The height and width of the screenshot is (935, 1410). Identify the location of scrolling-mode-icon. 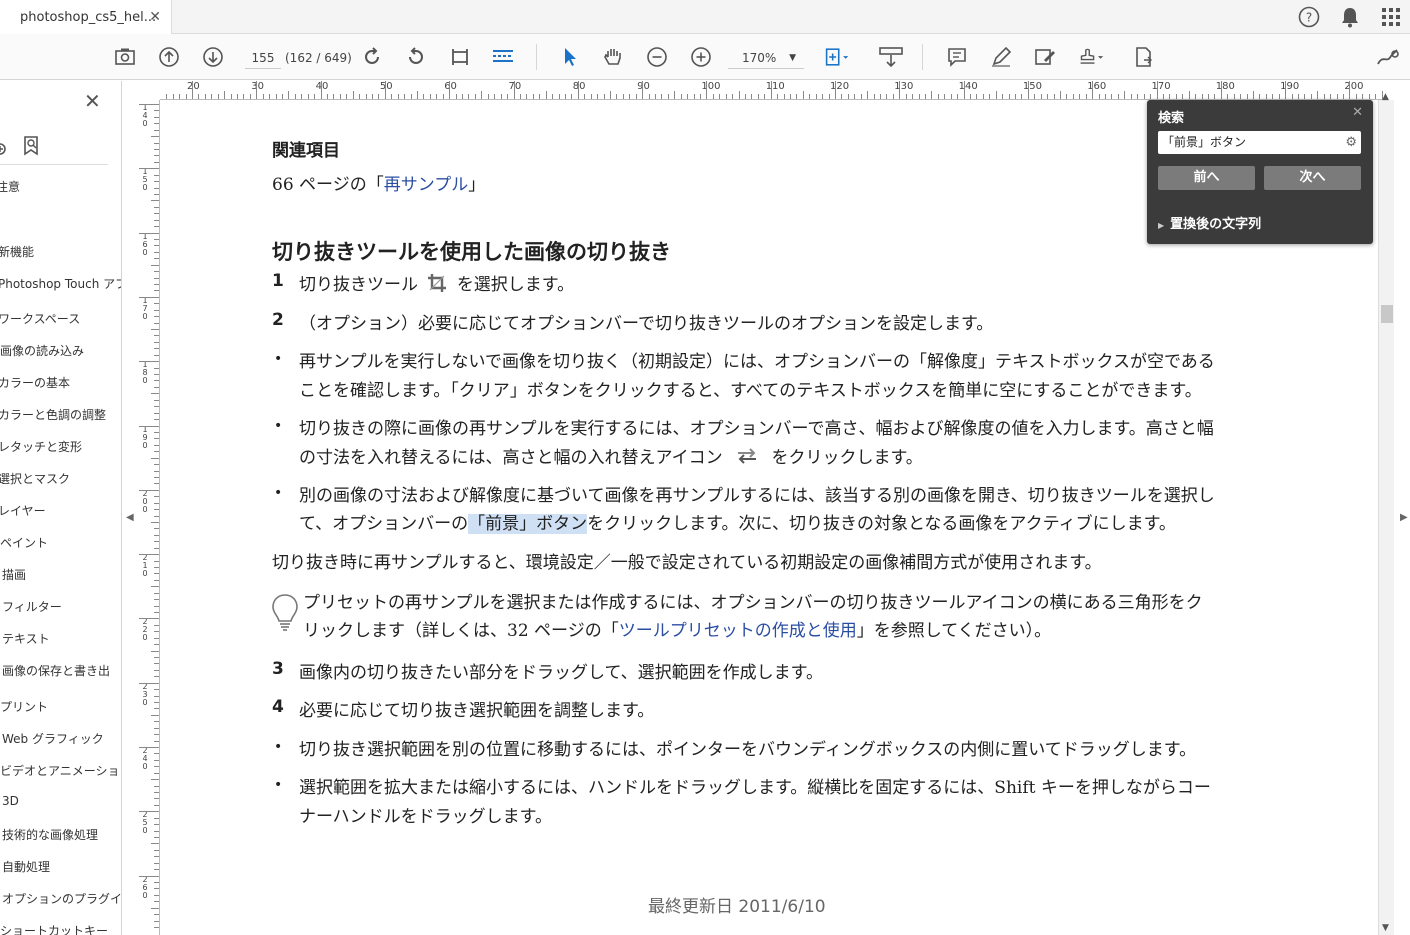
(503, 57).